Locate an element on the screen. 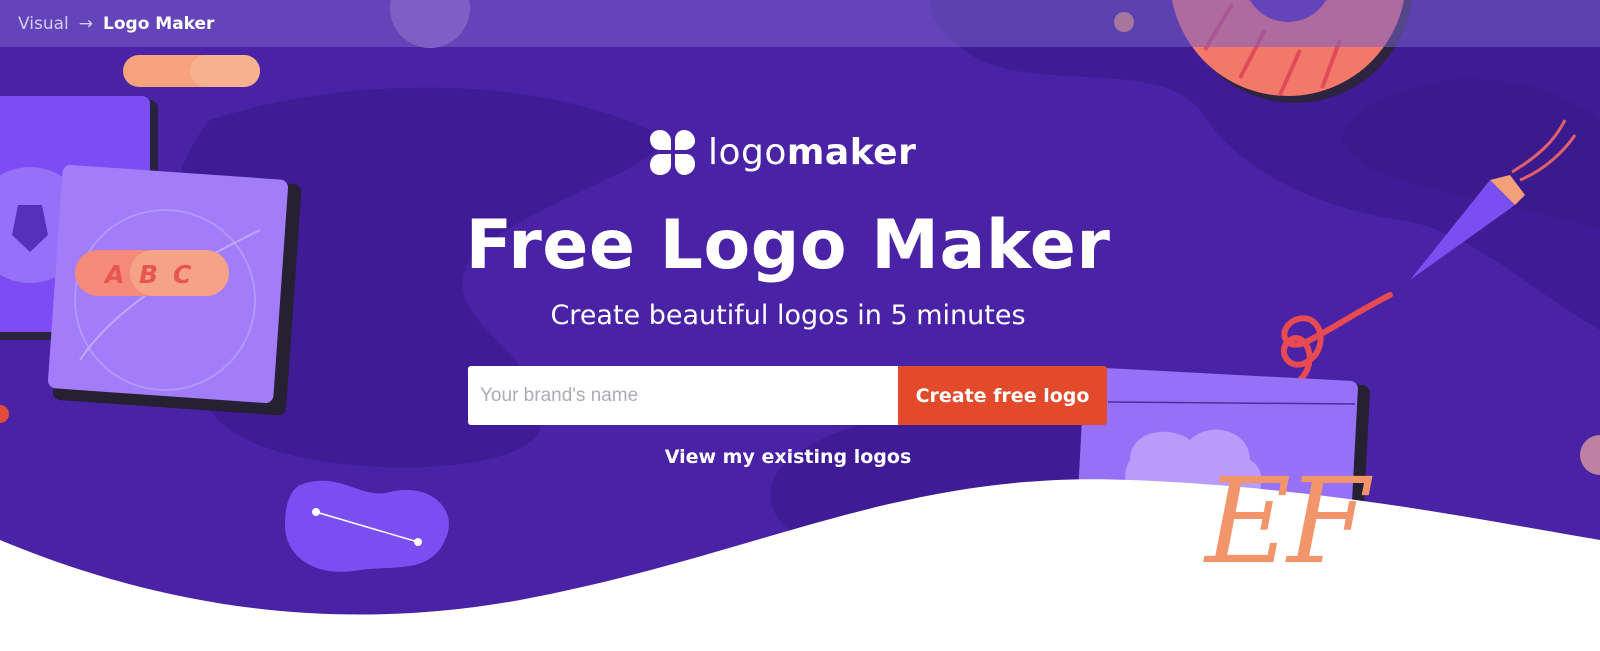 Image resolution: width=1600 pixels, height=651 pixels. brand-name-light: logo is located at coordinates (747, 152).